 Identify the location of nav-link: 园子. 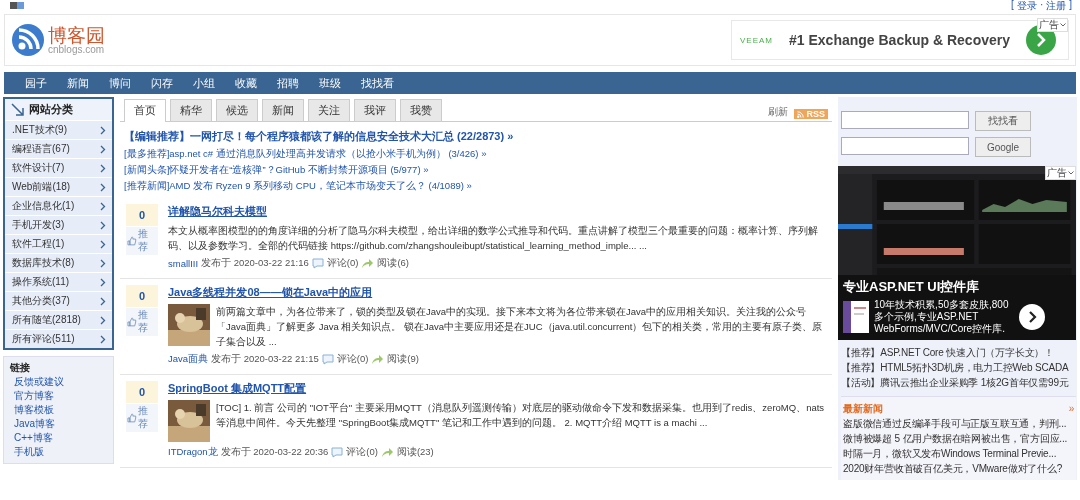
(36, 83).